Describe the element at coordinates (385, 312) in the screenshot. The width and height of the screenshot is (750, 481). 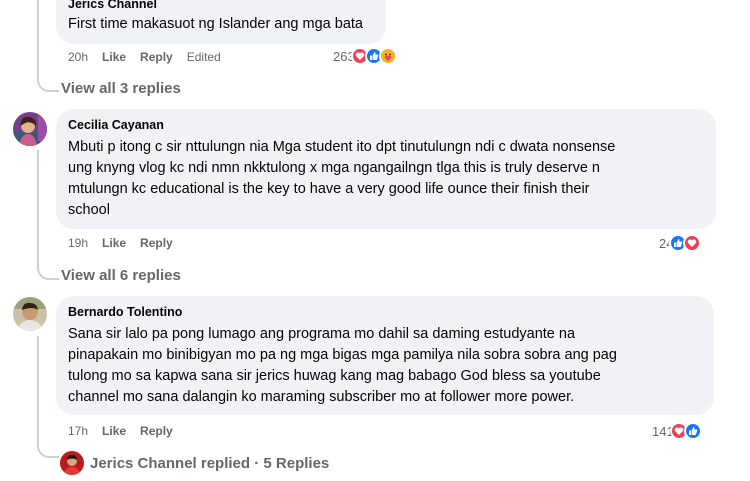
I see `comment-author: Bernardo Tolentino` at that location.